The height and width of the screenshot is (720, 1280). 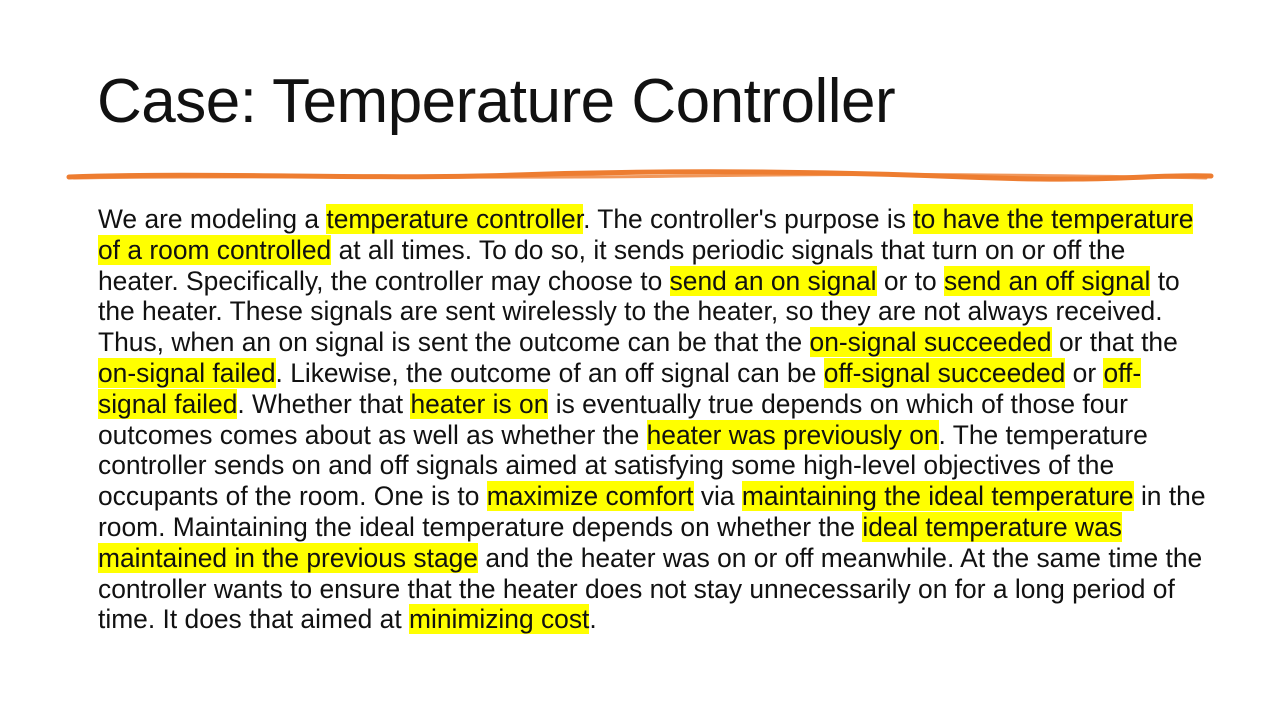 I want to click on highlighted-phrase: maximize comfort, so click(x=590, y=496).